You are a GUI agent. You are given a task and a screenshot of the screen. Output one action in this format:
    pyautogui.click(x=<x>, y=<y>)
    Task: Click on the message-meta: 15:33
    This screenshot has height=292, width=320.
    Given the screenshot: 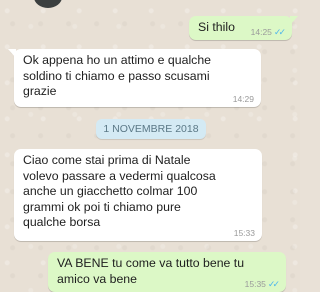 What is the action you would take?
    pyautogui.click(x=244, y=233)
    